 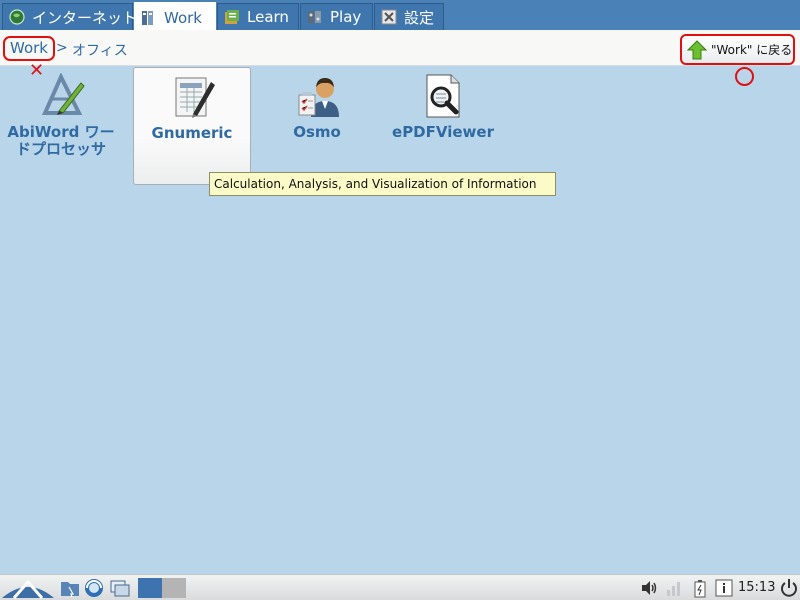 What do you see at coordinates (28, 588) in the screenshot?
I see `start-menu-icon` at bounding box center [28, 588].